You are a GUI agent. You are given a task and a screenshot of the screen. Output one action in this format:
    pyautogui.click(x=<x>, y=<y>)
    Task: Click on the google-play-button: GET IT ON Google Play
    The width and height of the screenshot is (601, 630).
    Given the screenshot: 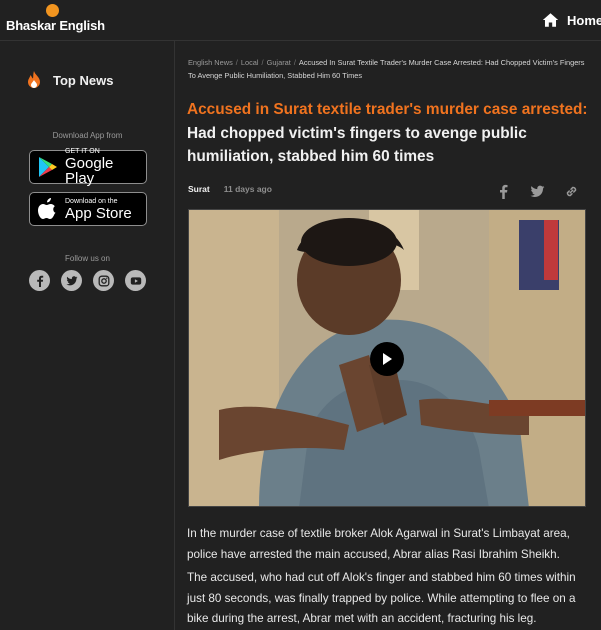 What is the action you would take?
    pyautogui.click(x=88, y=167)
    